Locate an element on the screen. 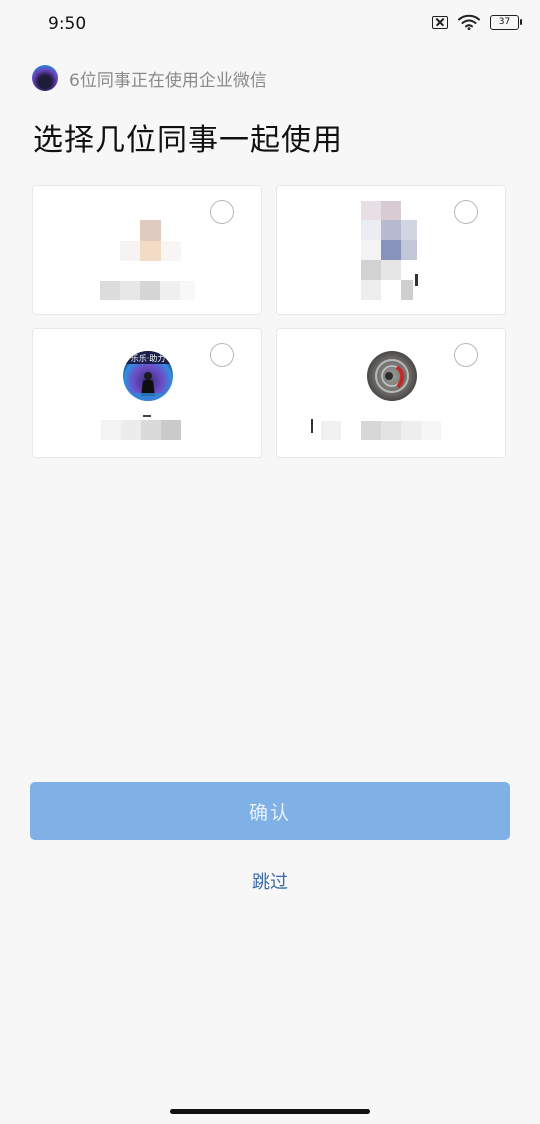 Image resolution: width=540 pixels, height=1124 pixels. page-title: 选择几位同事一起使用 is located at coordinates (188, 140).